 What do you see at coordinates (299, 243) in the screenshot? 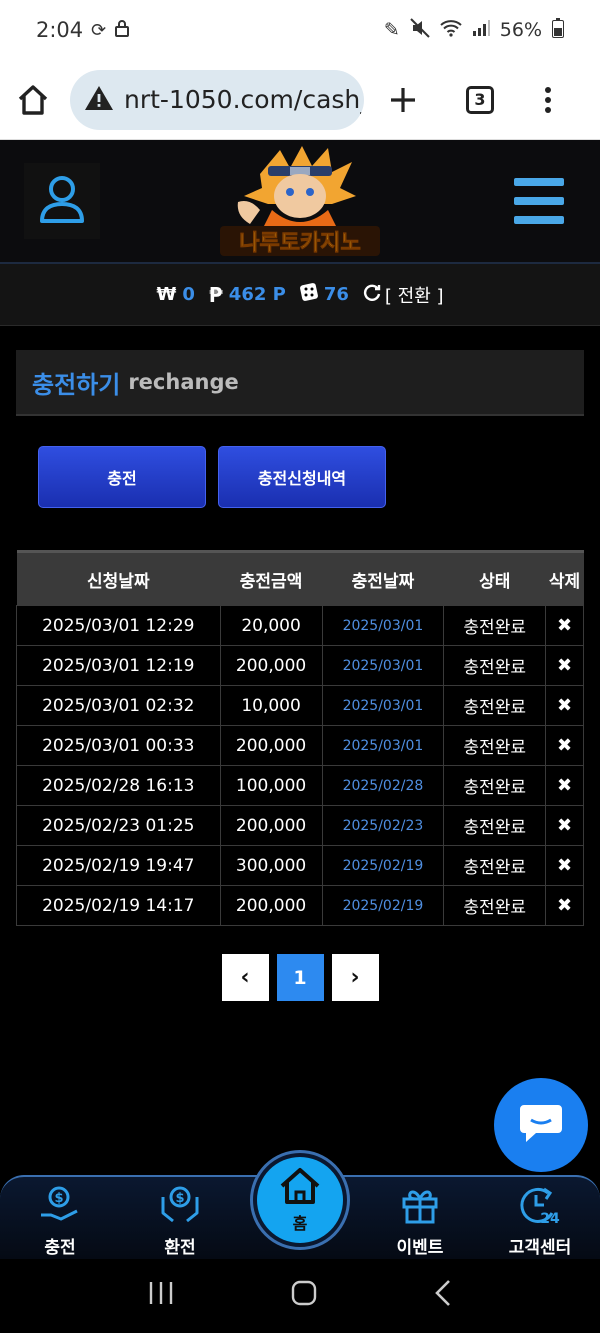
I see `logo-text: 나루토카지노` at bounding box center [299, 243].